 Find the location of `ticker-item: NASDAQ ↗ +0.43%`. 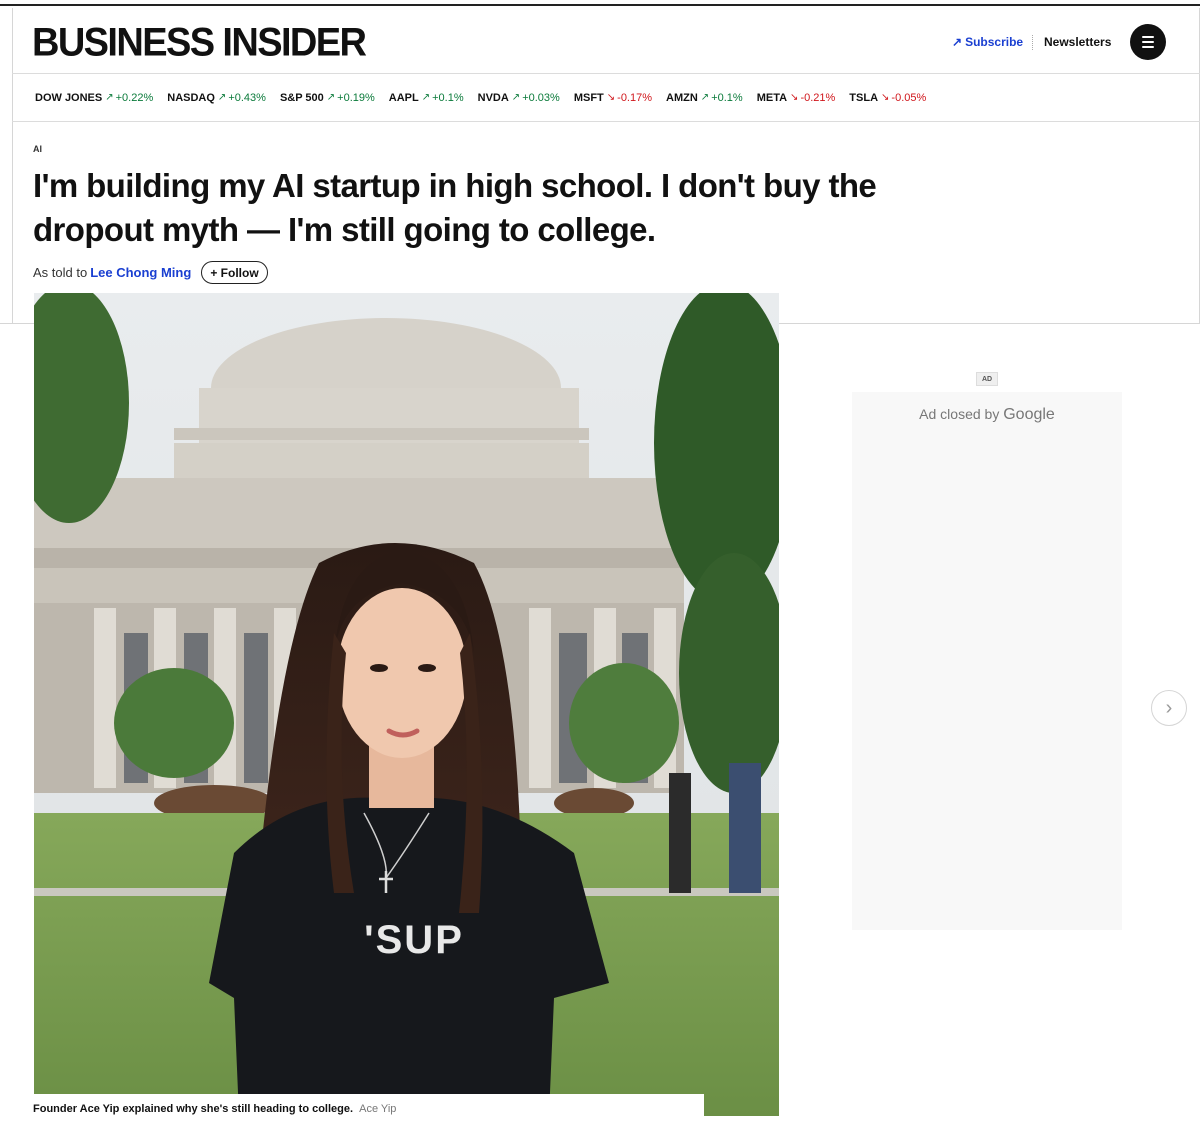

ticker-item: NASDAQ ↗ +0.43% is located at coordinates (216, 98).